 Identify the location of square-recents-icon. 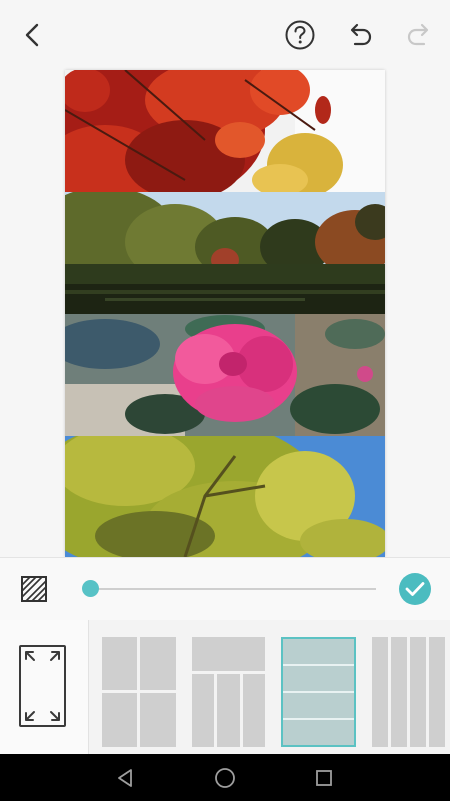
(324, 778).